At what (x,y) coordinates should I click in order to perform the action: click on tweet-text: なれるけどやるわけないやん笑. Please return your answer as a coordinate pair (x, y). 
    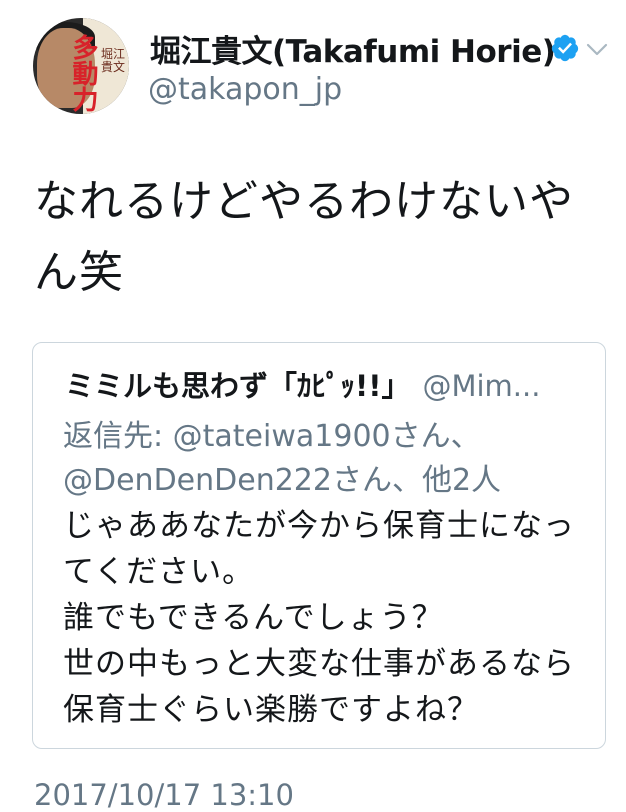
    Looking at the image, I should click on (304, 237).